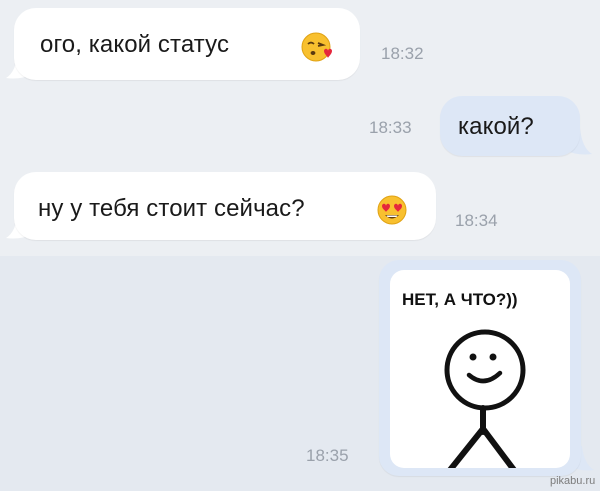 This screenshot has width=600, height=491. I want to click on message-time: 18:32, so click(402, 53).